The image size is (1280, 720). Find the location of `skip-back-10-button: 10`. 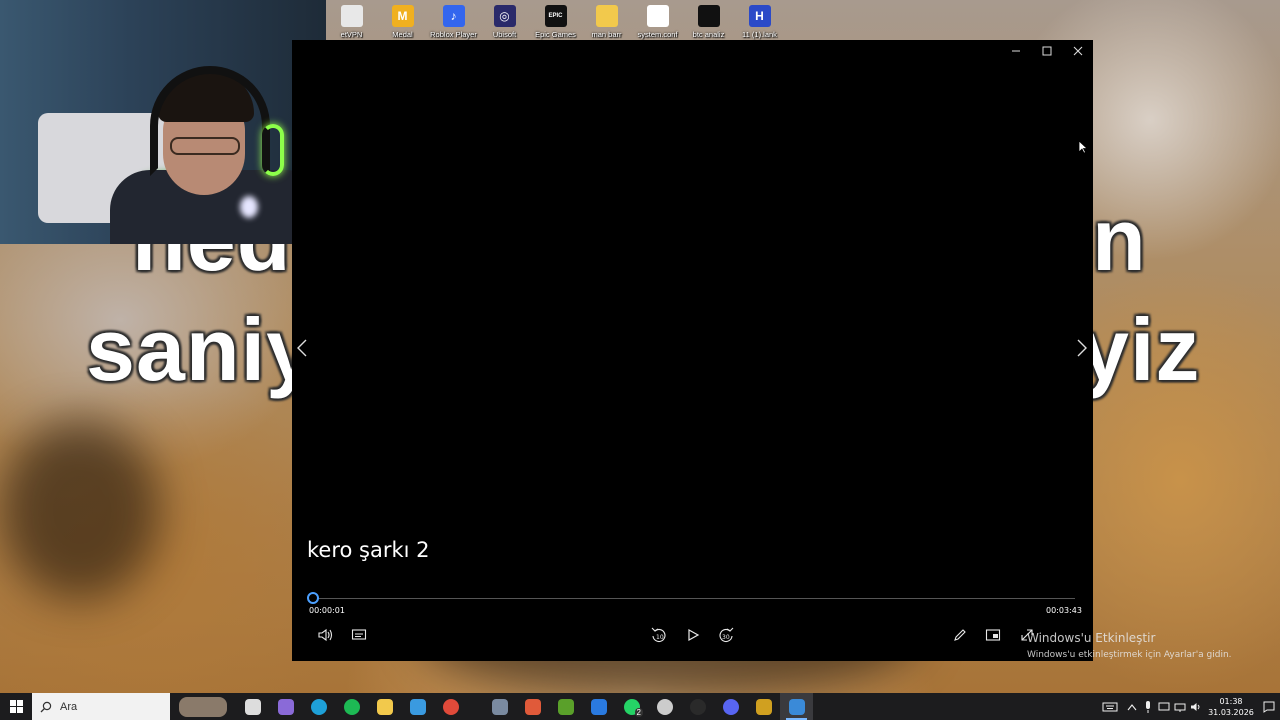

skip-back-10-button: 10 is located at coordinates (659, 635).